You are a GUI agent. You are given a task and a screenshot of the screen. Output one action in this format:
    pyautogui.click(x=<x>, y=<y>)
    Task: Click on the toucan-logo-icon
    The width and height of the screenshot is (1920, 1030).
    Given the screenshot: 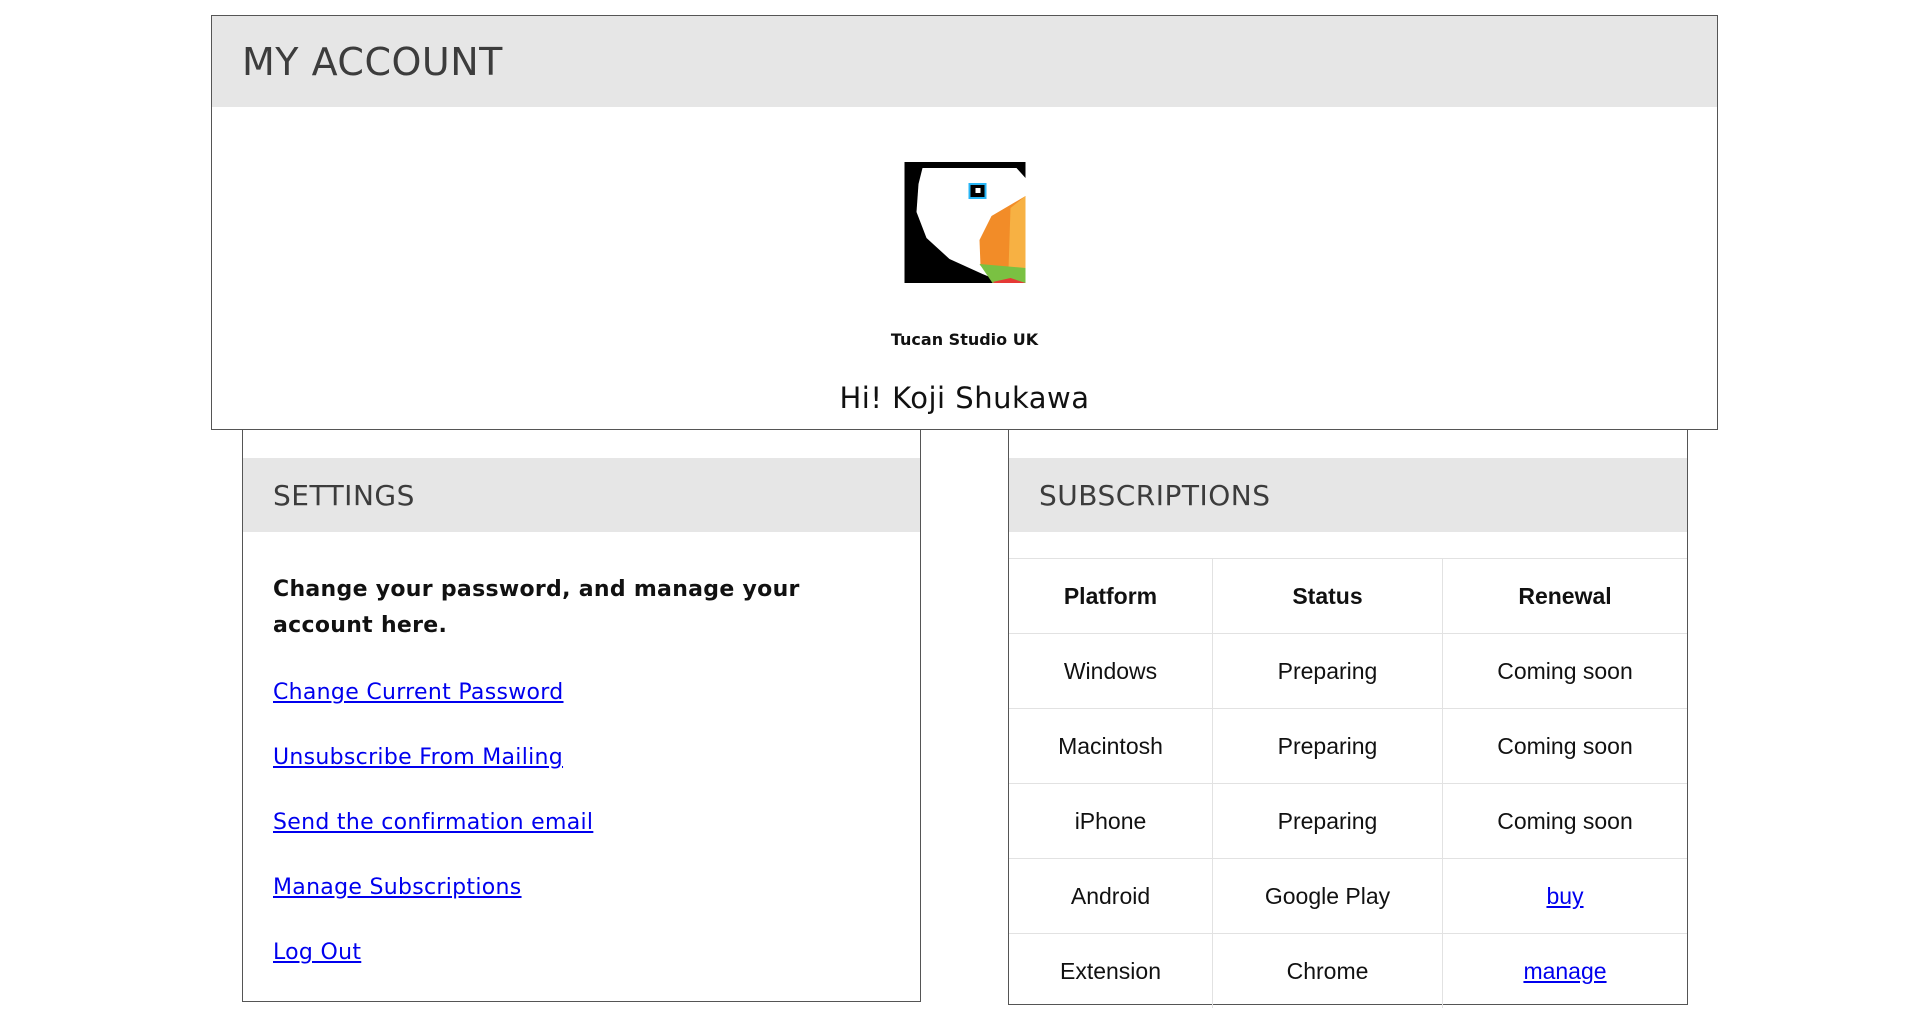 What is the action you would take?
    pyautogui.click(x=964, y=222)
    